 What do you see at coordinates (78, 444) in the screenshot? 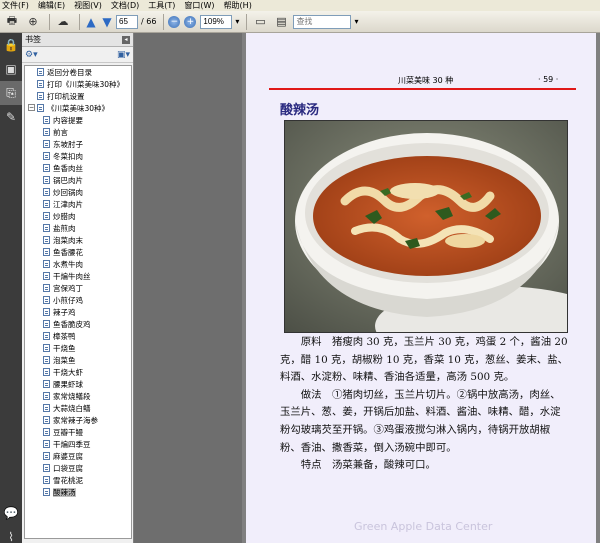
I see `bookmark-item: 干煸四季豆` at bounding box center [78, 444].